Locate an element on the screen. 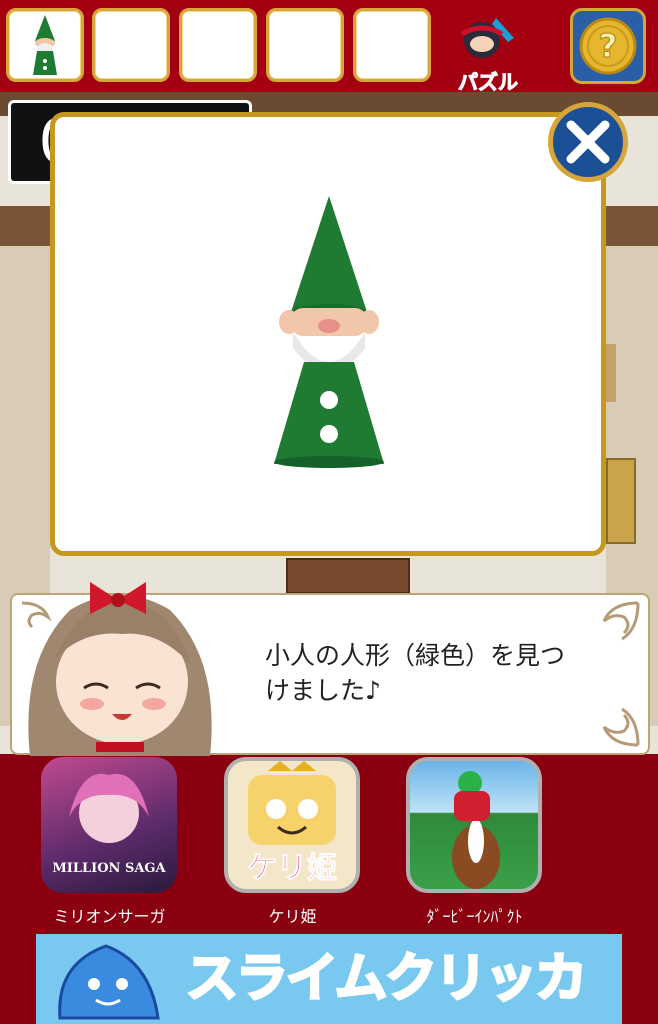 The width and height of the screenshot is (658, 1024). ad-keri-hime: ケリ姫 ケリ姫 is located at coordinates (292, 845).